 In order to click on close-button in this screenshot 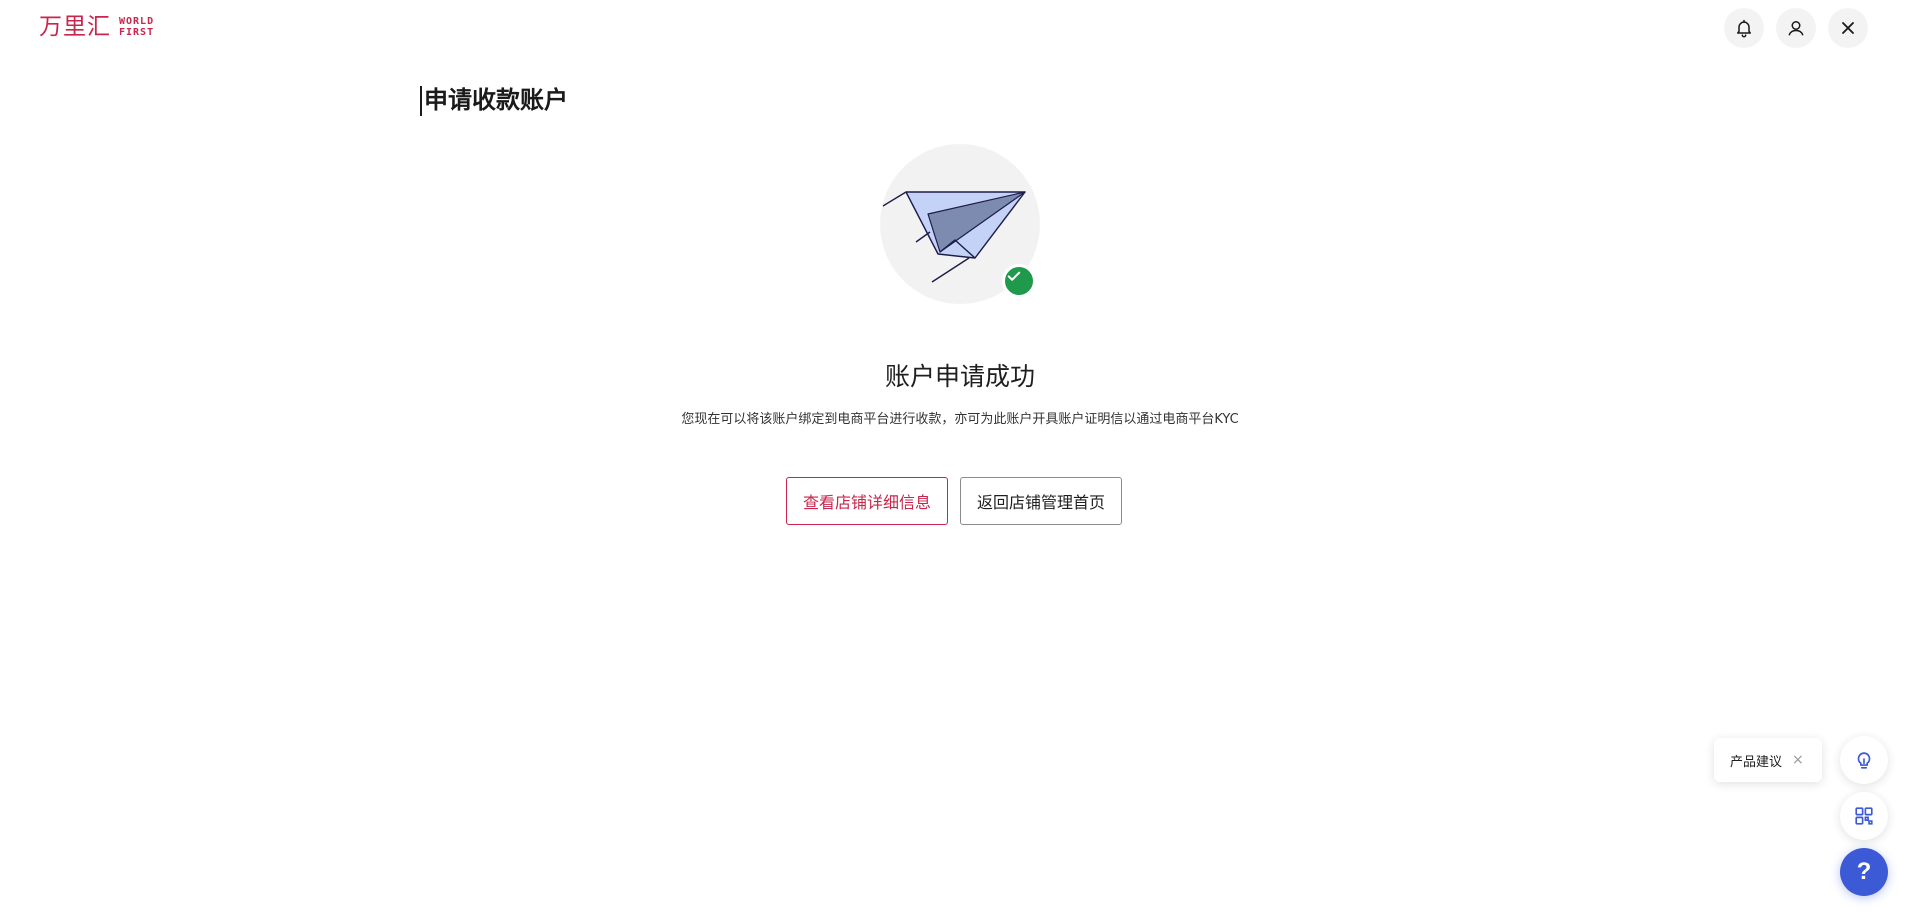, I will do `click(1848, 28)`.